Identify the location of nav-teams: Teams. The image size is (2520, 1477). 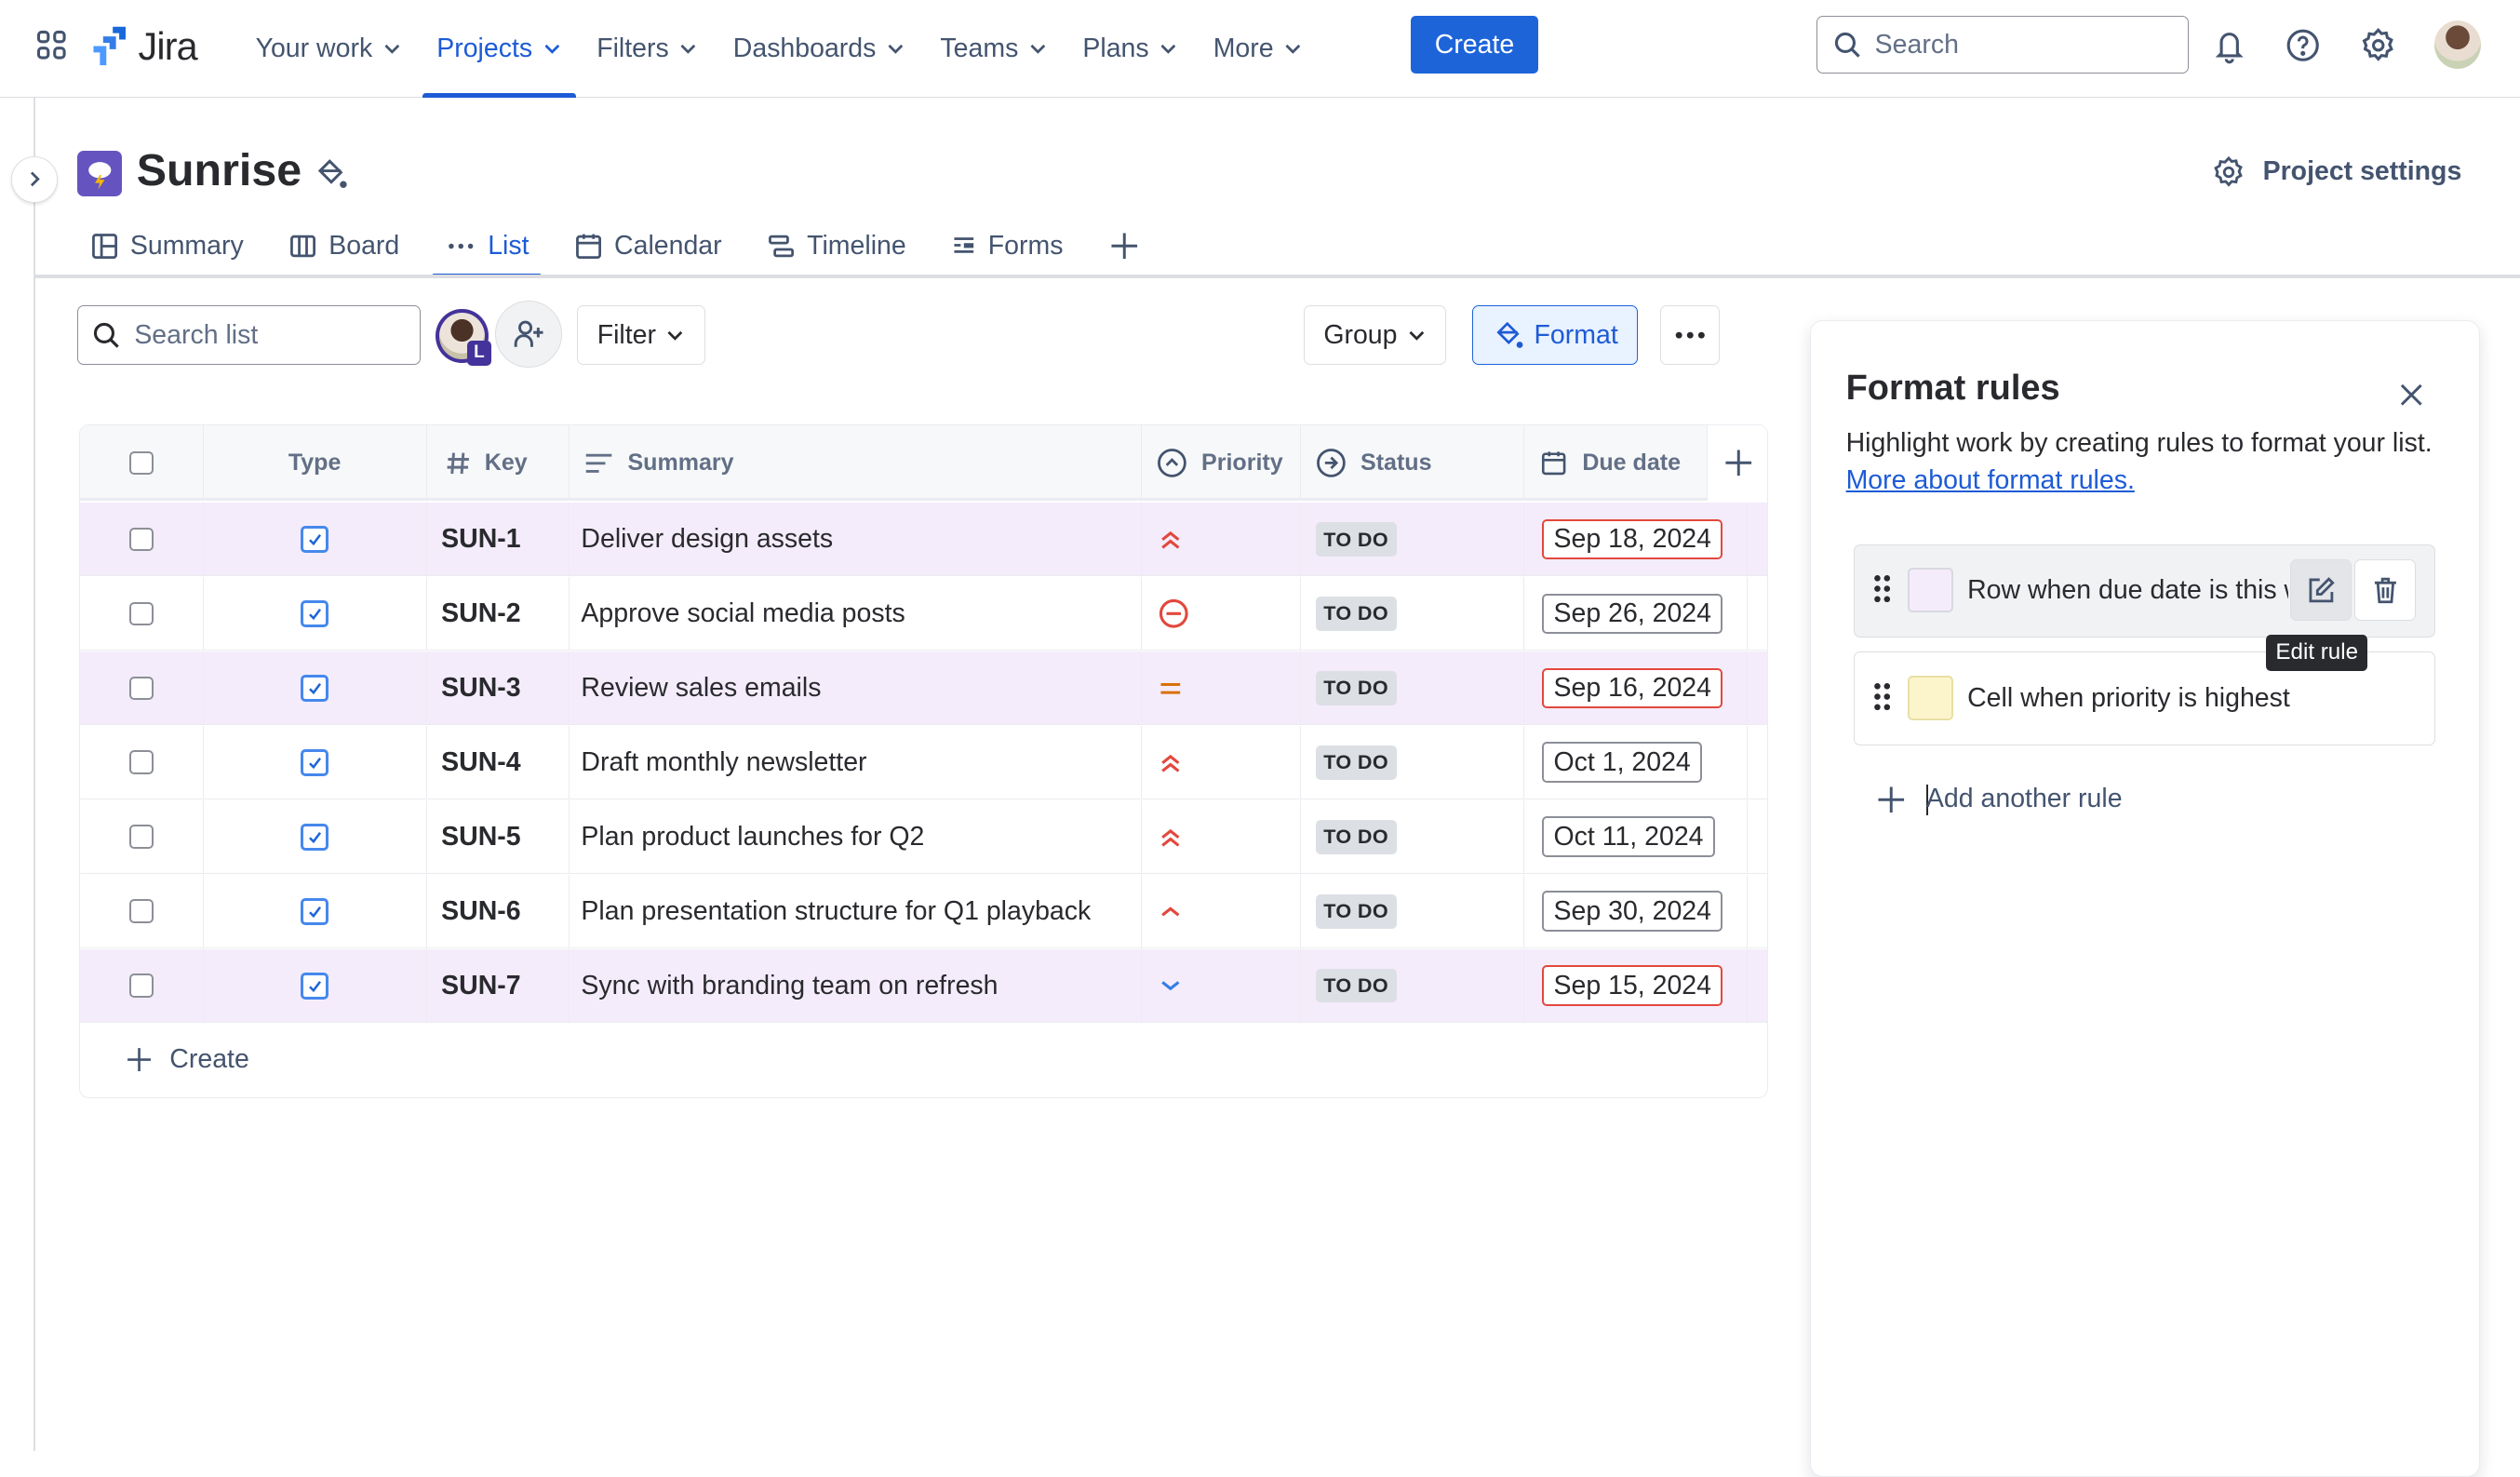
(993, 49).